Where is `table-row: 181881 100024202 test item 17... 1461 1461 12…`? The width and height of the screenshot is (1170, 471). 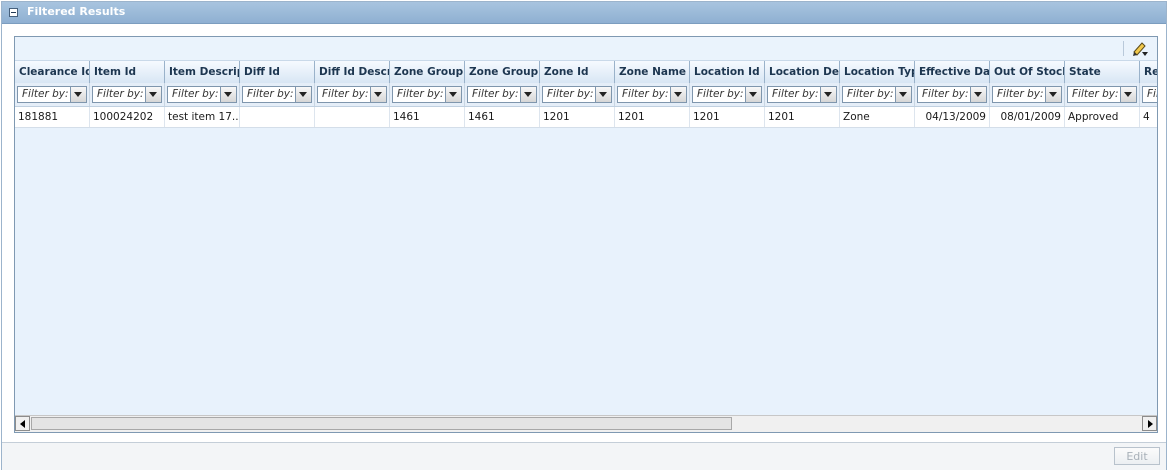 table-row: 181881 100024202 test item 17... 1461 1461 12… is located at coordinates (586, 117).